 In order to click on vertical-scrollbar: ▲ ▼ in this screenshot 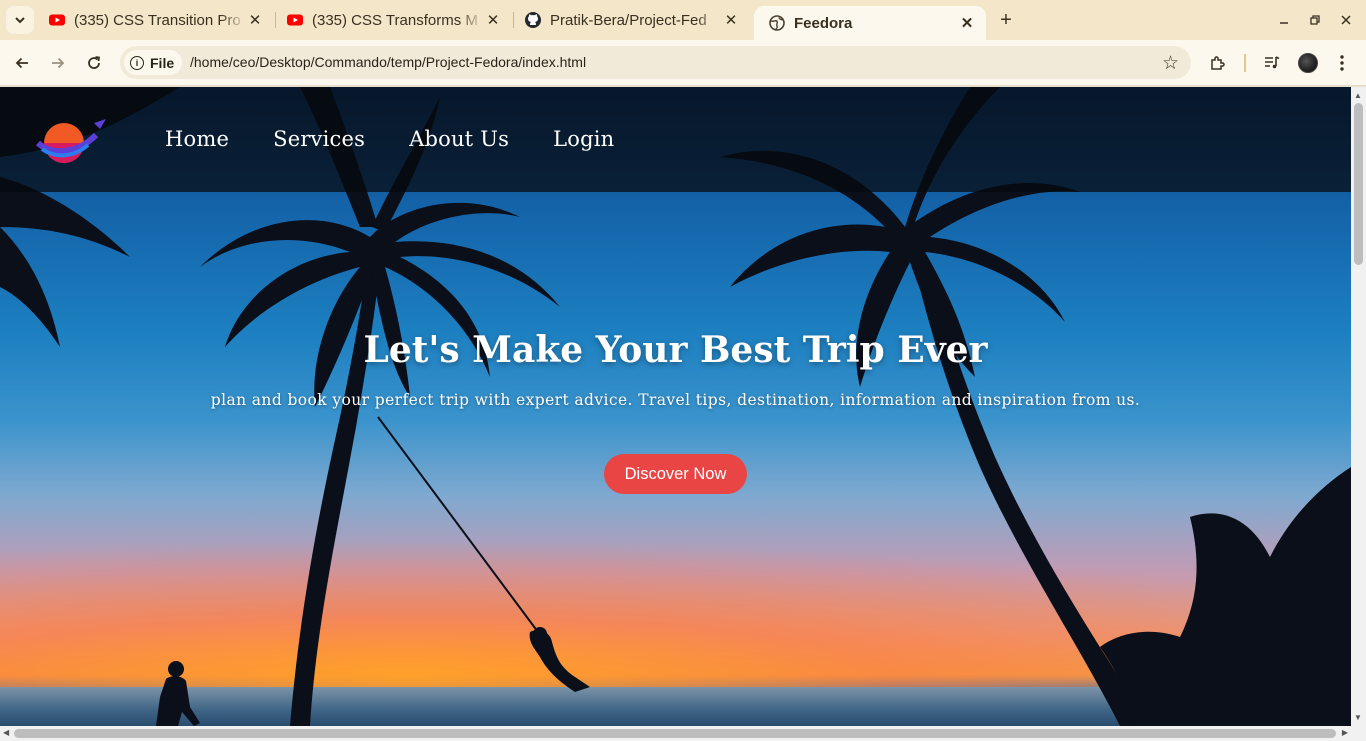, I will do `click(1358, 406)`.